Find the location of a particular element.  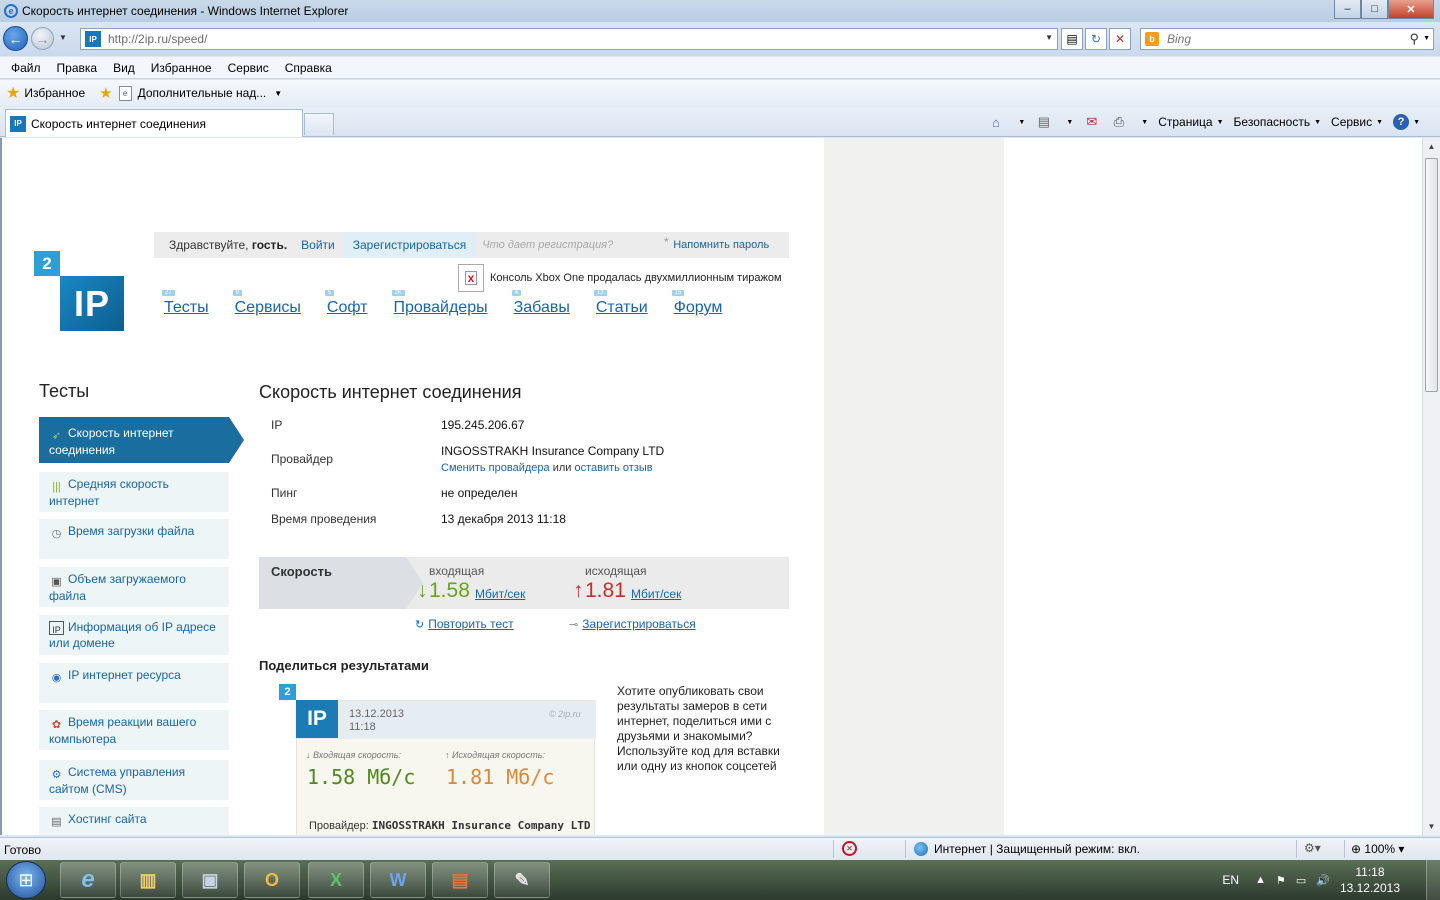

stop-icon: ✕ is located at coordinates (1120, 39).